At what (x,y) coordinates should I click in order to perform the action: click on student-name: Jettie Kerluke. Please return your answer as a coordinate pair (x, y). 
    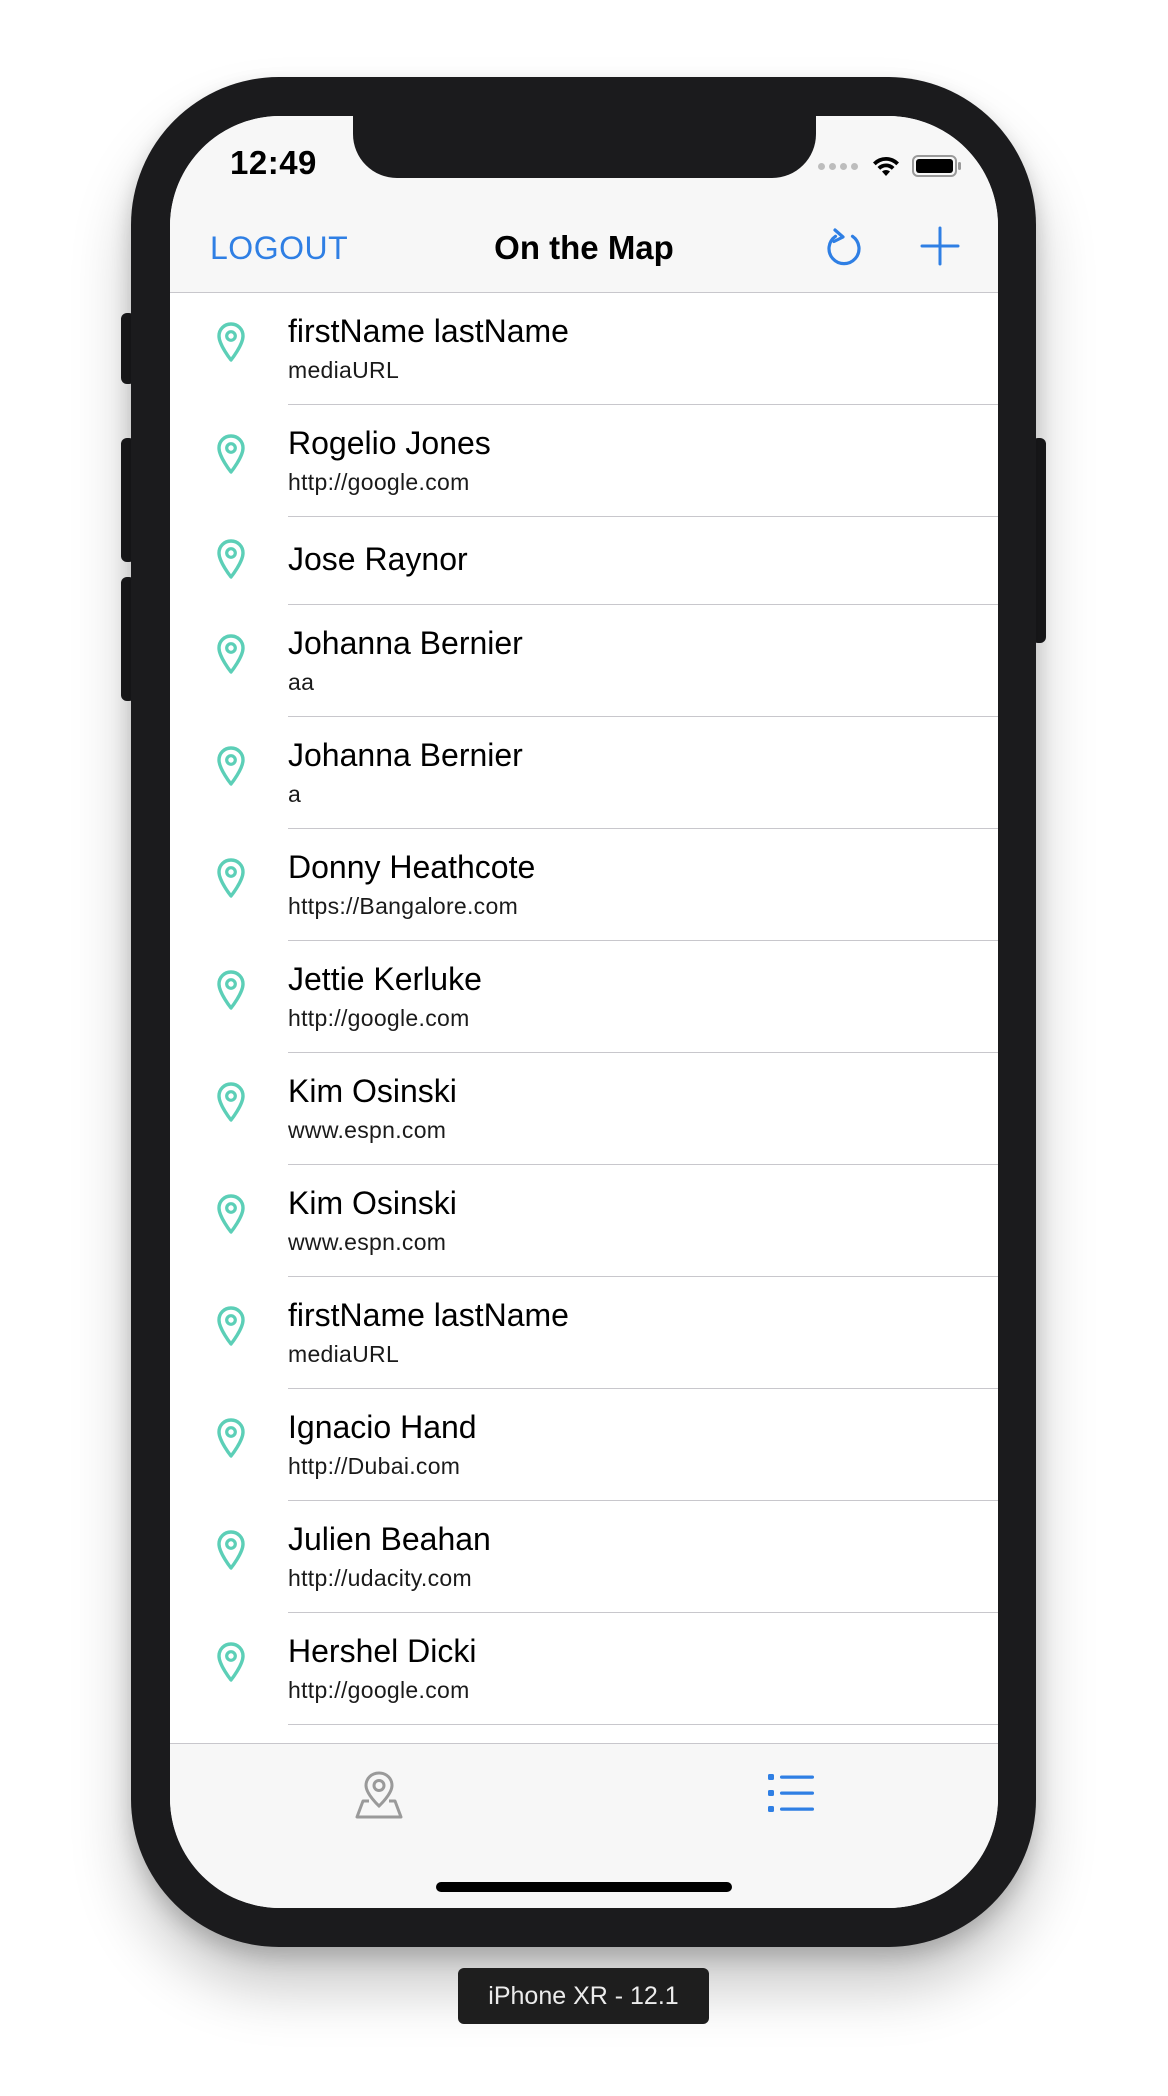
    Looking at the image, I should click on (385, 979).